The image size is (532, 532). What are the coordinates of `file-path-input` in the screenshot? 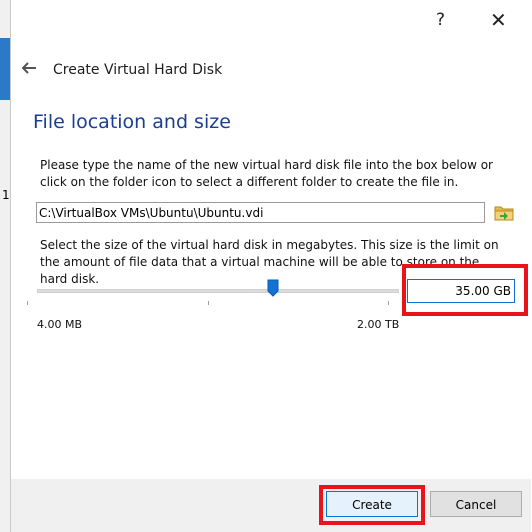 It's located at (260, 212).